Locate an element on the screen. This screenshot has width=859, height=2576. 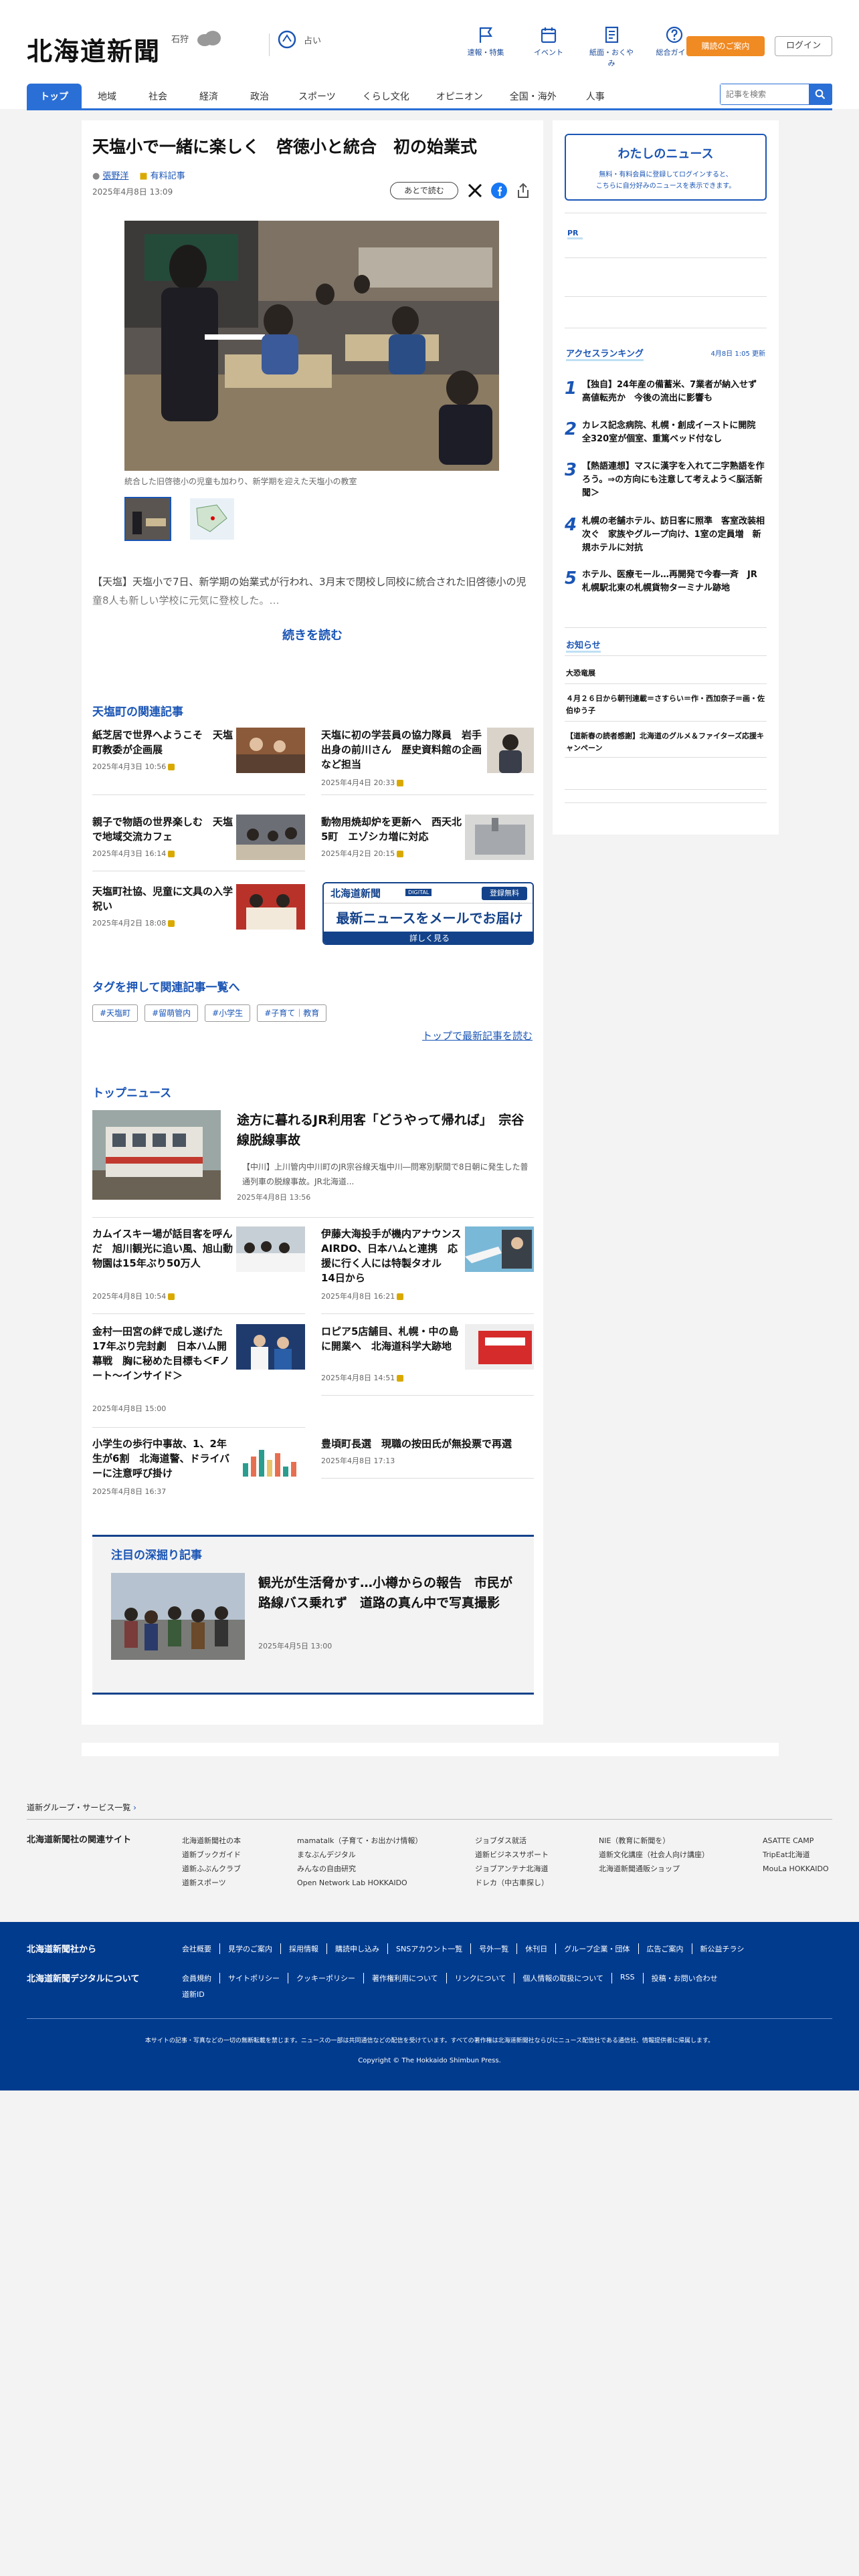
tag: #子育て｜教育 is located at coordinates (292, 1013).